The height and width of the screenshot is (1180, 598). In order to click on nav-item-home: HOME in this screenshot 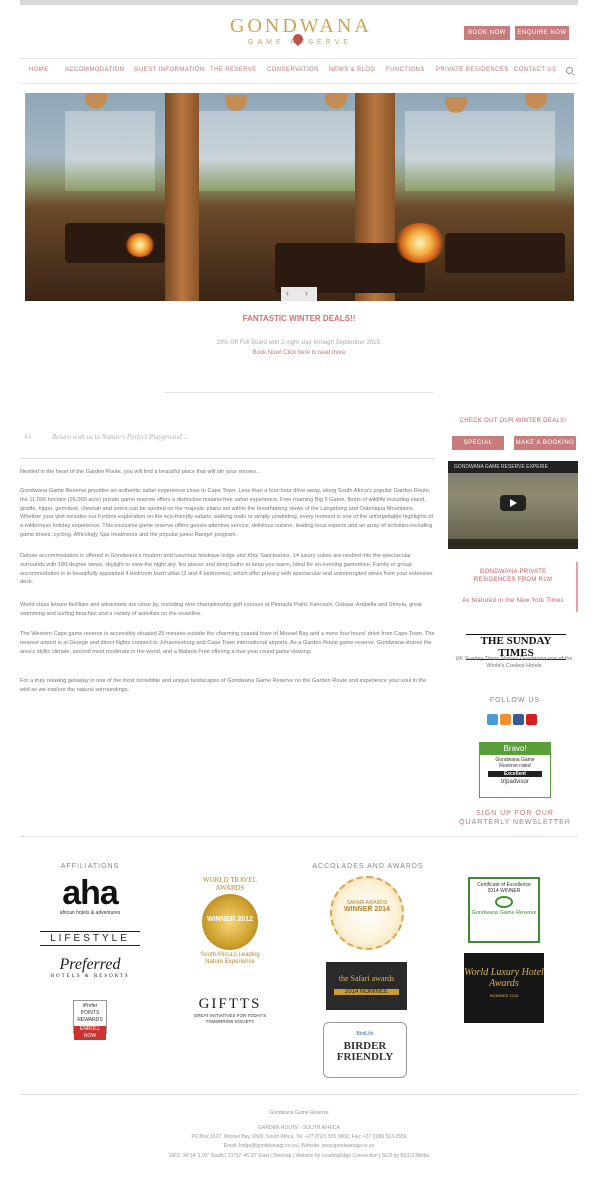, I will do `click(39, 70)`.